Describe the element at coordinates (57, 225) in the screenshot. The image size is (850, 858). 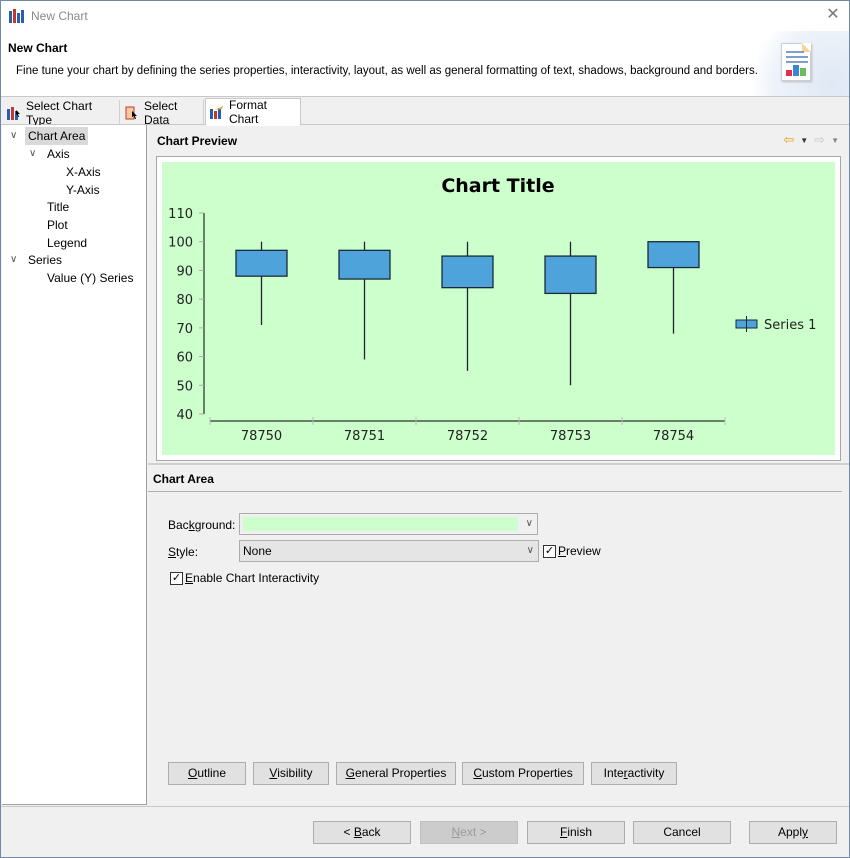
I see `tree-item-plot: Plot` at that location.